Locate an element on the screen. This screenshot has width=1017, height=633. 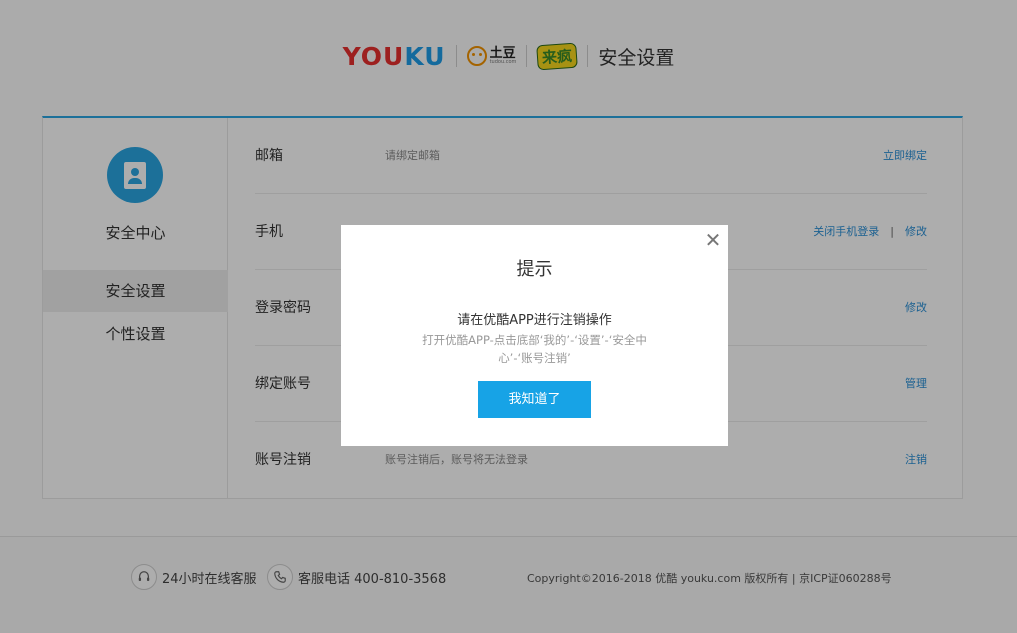
modal-instructions-line: 心’-‘账号注销’ is located at coordinates (534, 358).